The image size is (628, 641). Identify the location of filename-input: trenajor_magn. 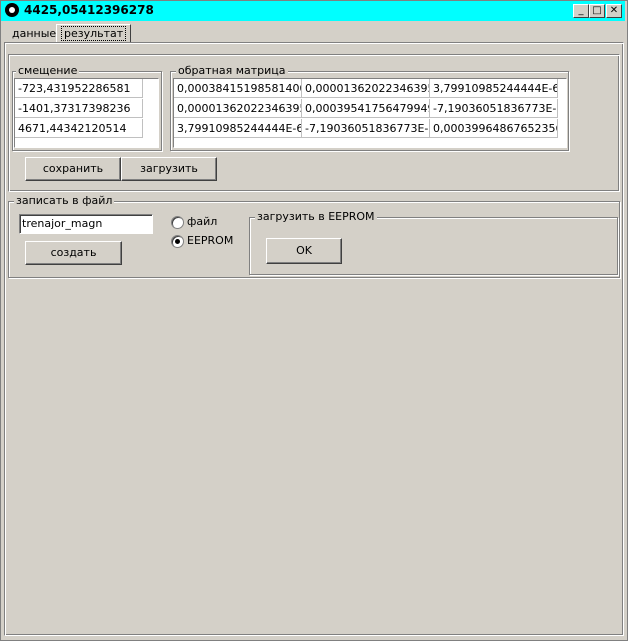
(86, 224).